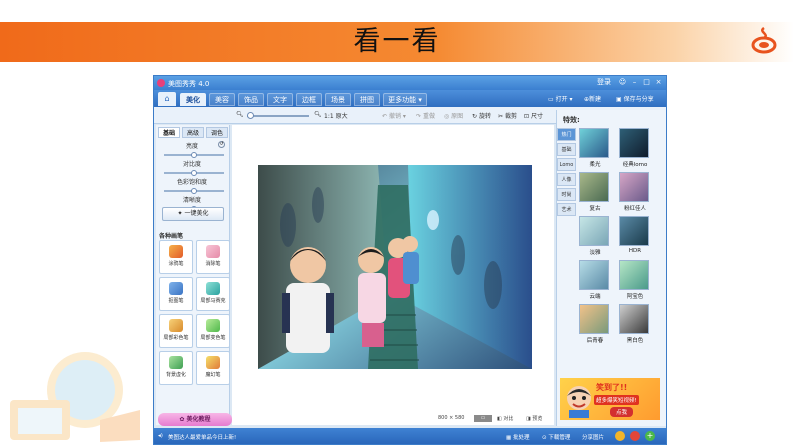 This screenshot has width=794, height=447. Describe the element at coordinates (213, 325) in the screenshot. I see `recolor-brush-icon` at that location.